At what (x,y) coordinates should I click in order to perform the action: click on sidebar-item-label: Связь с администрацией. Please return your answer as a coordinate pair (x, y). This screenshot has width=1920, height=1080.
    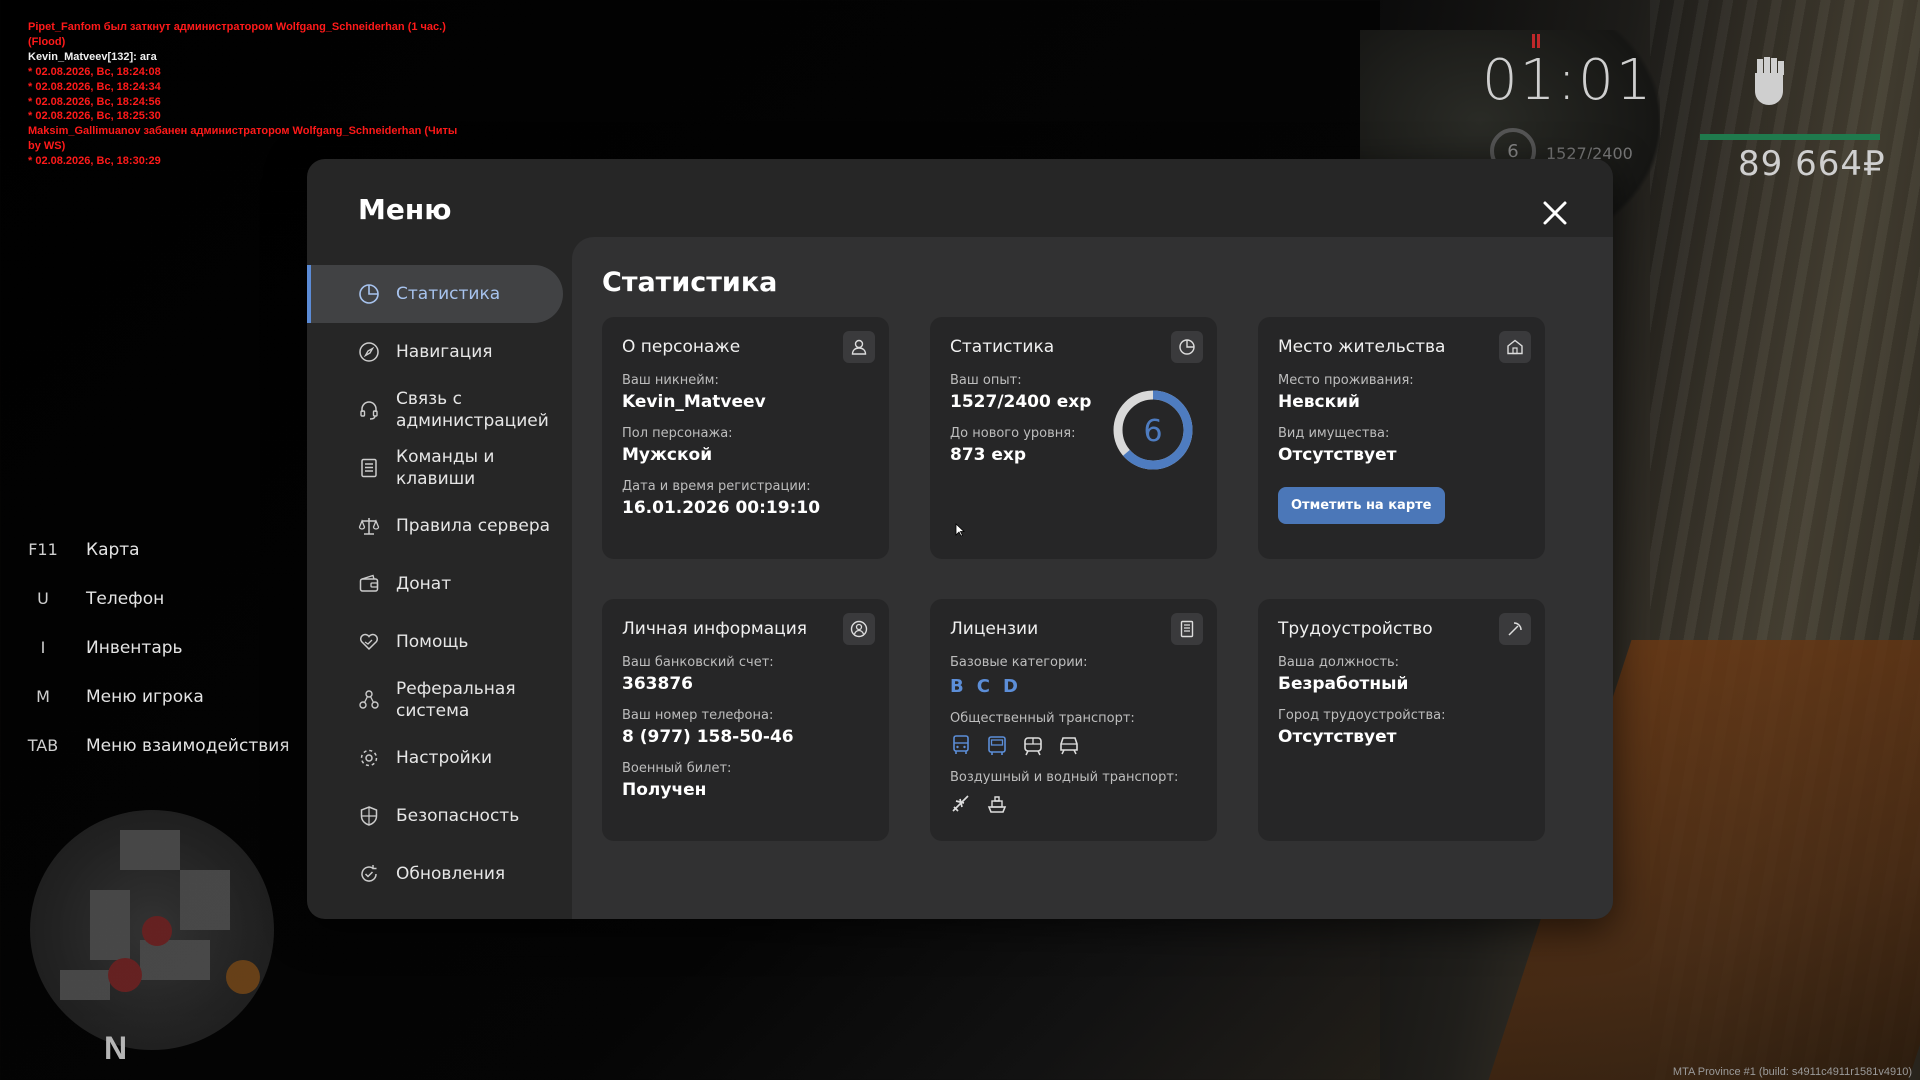
    Looking at the image, I should click on (472, 410).